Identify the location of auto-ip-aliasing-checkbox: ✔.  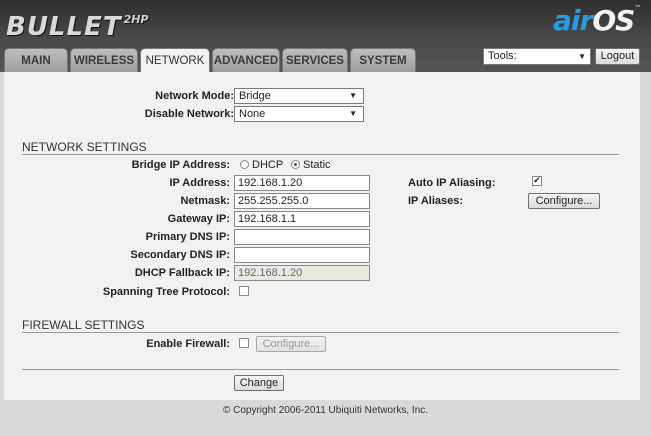
(537, 181).